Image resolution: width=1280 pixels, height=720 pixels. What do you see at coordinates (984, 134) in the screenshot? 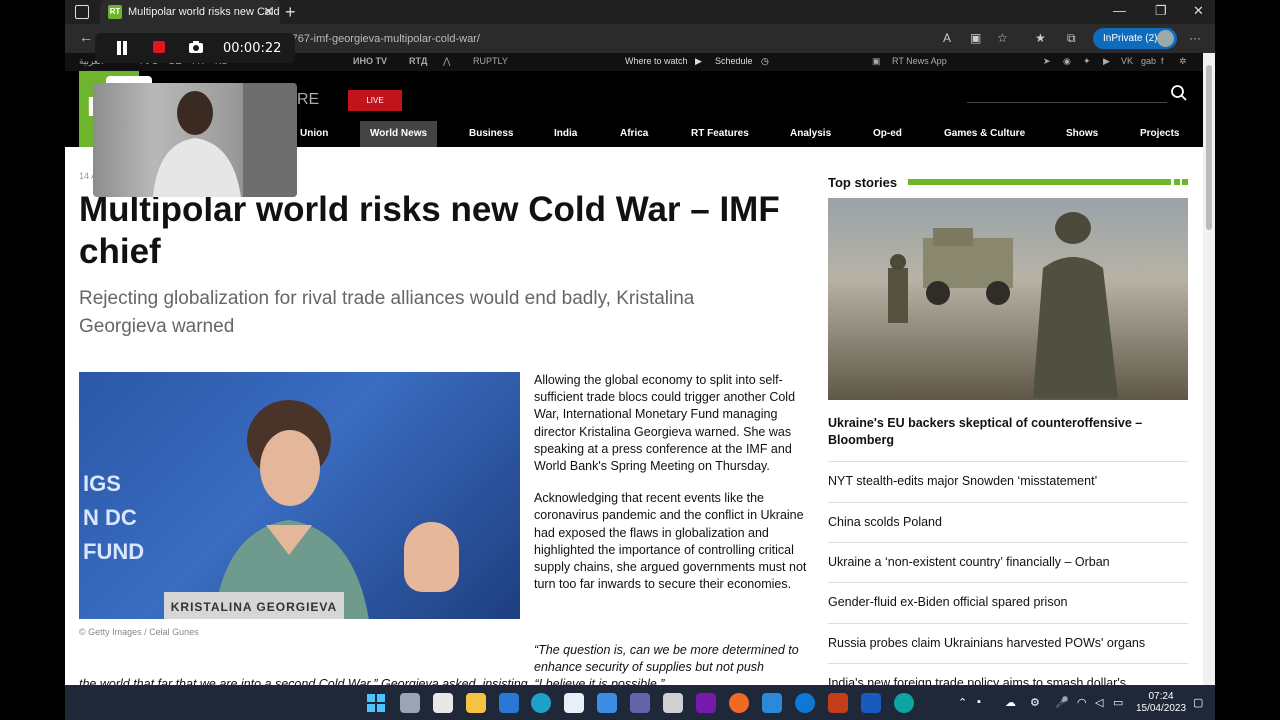
I see `nav-games-culture: Games & Culture` at bounding box center [984, 134].